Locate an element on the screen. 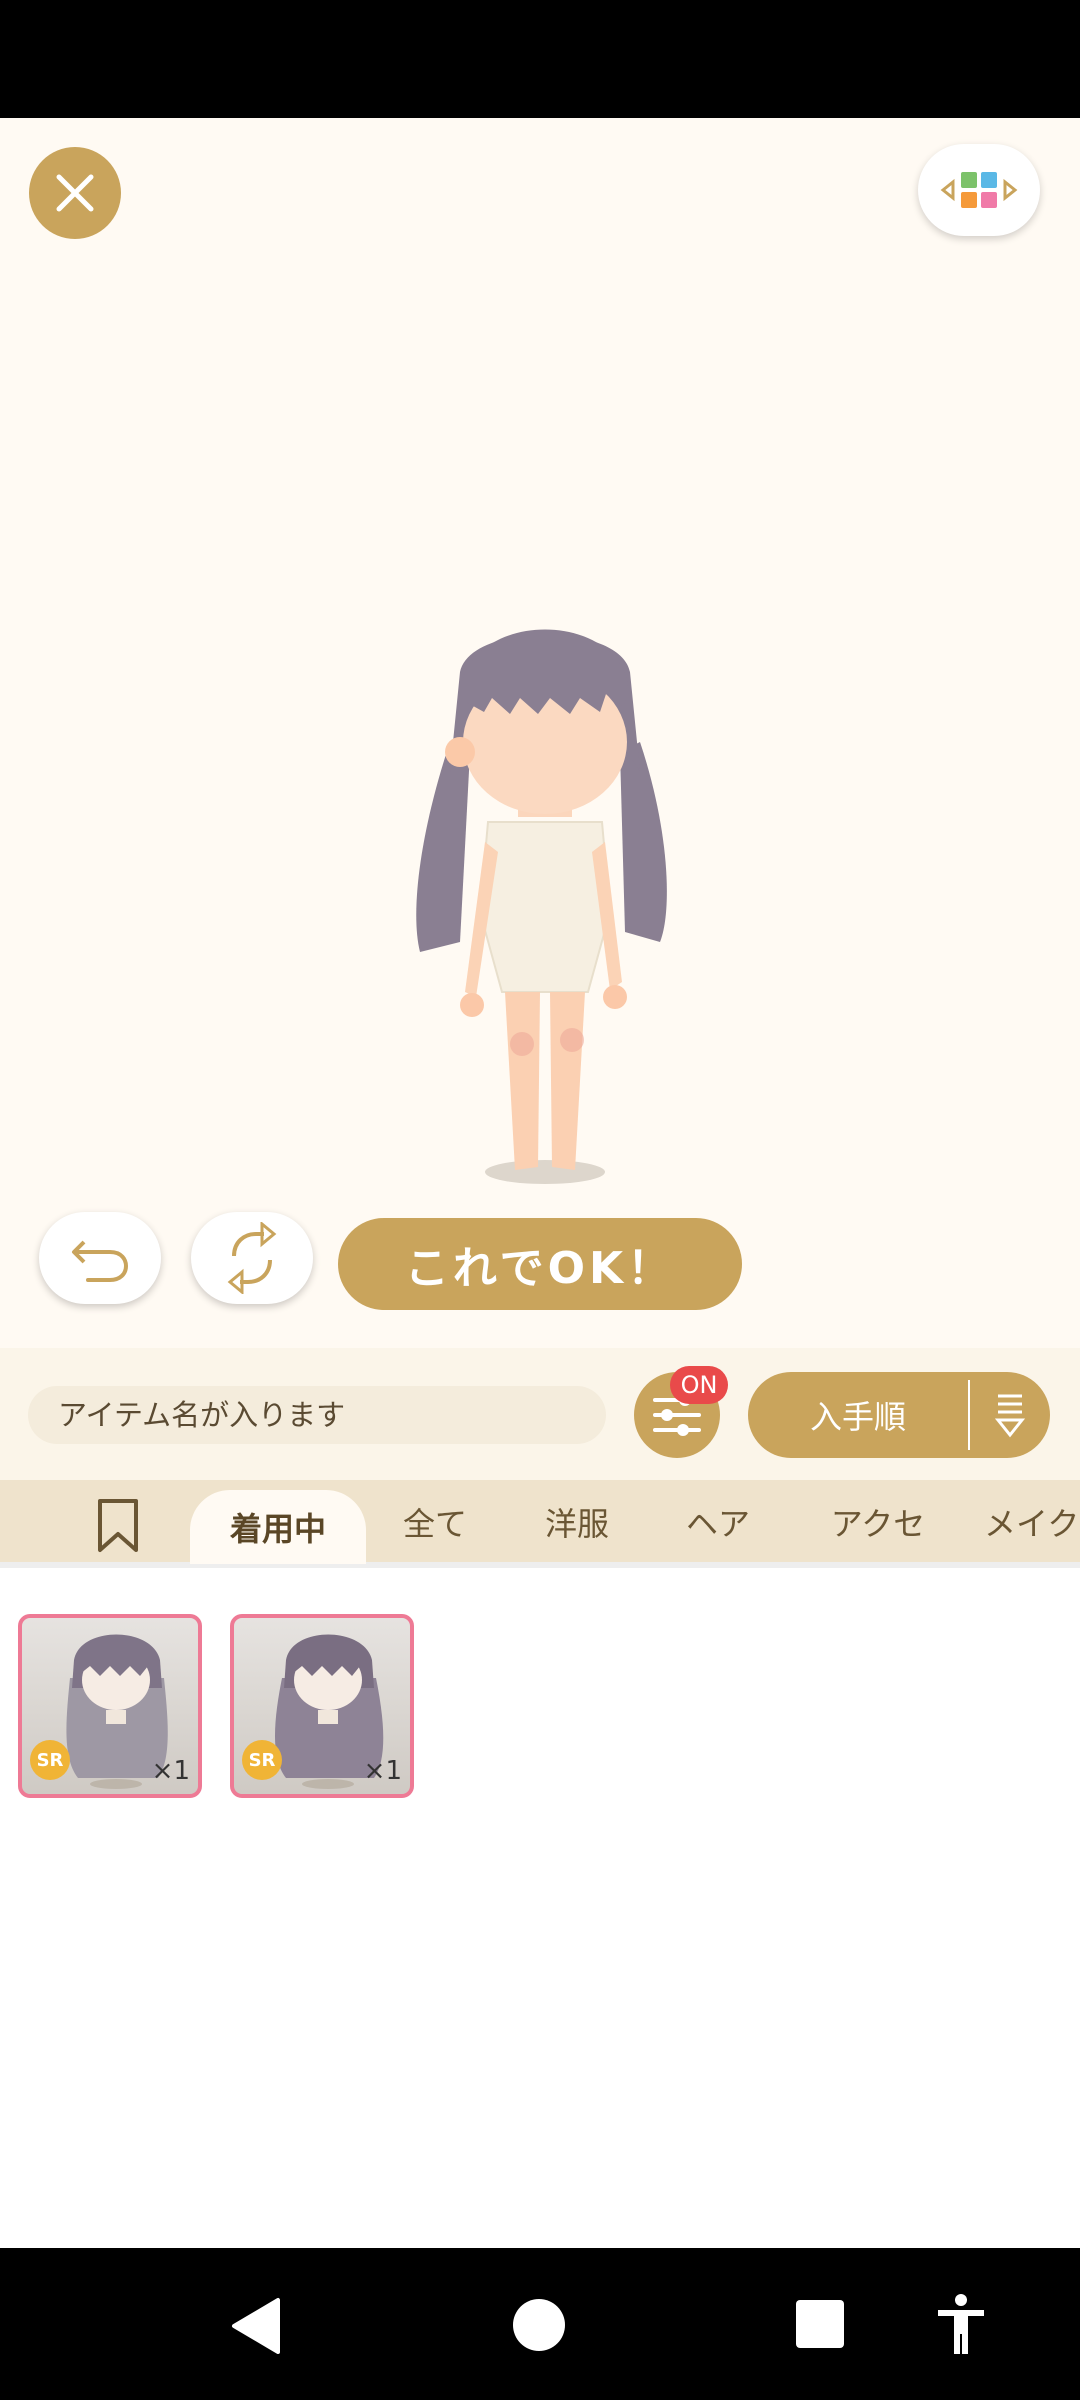 The width and height of the screenshot is (1080, 2400). shuffle-icon is located at coordinates (252, 1258).